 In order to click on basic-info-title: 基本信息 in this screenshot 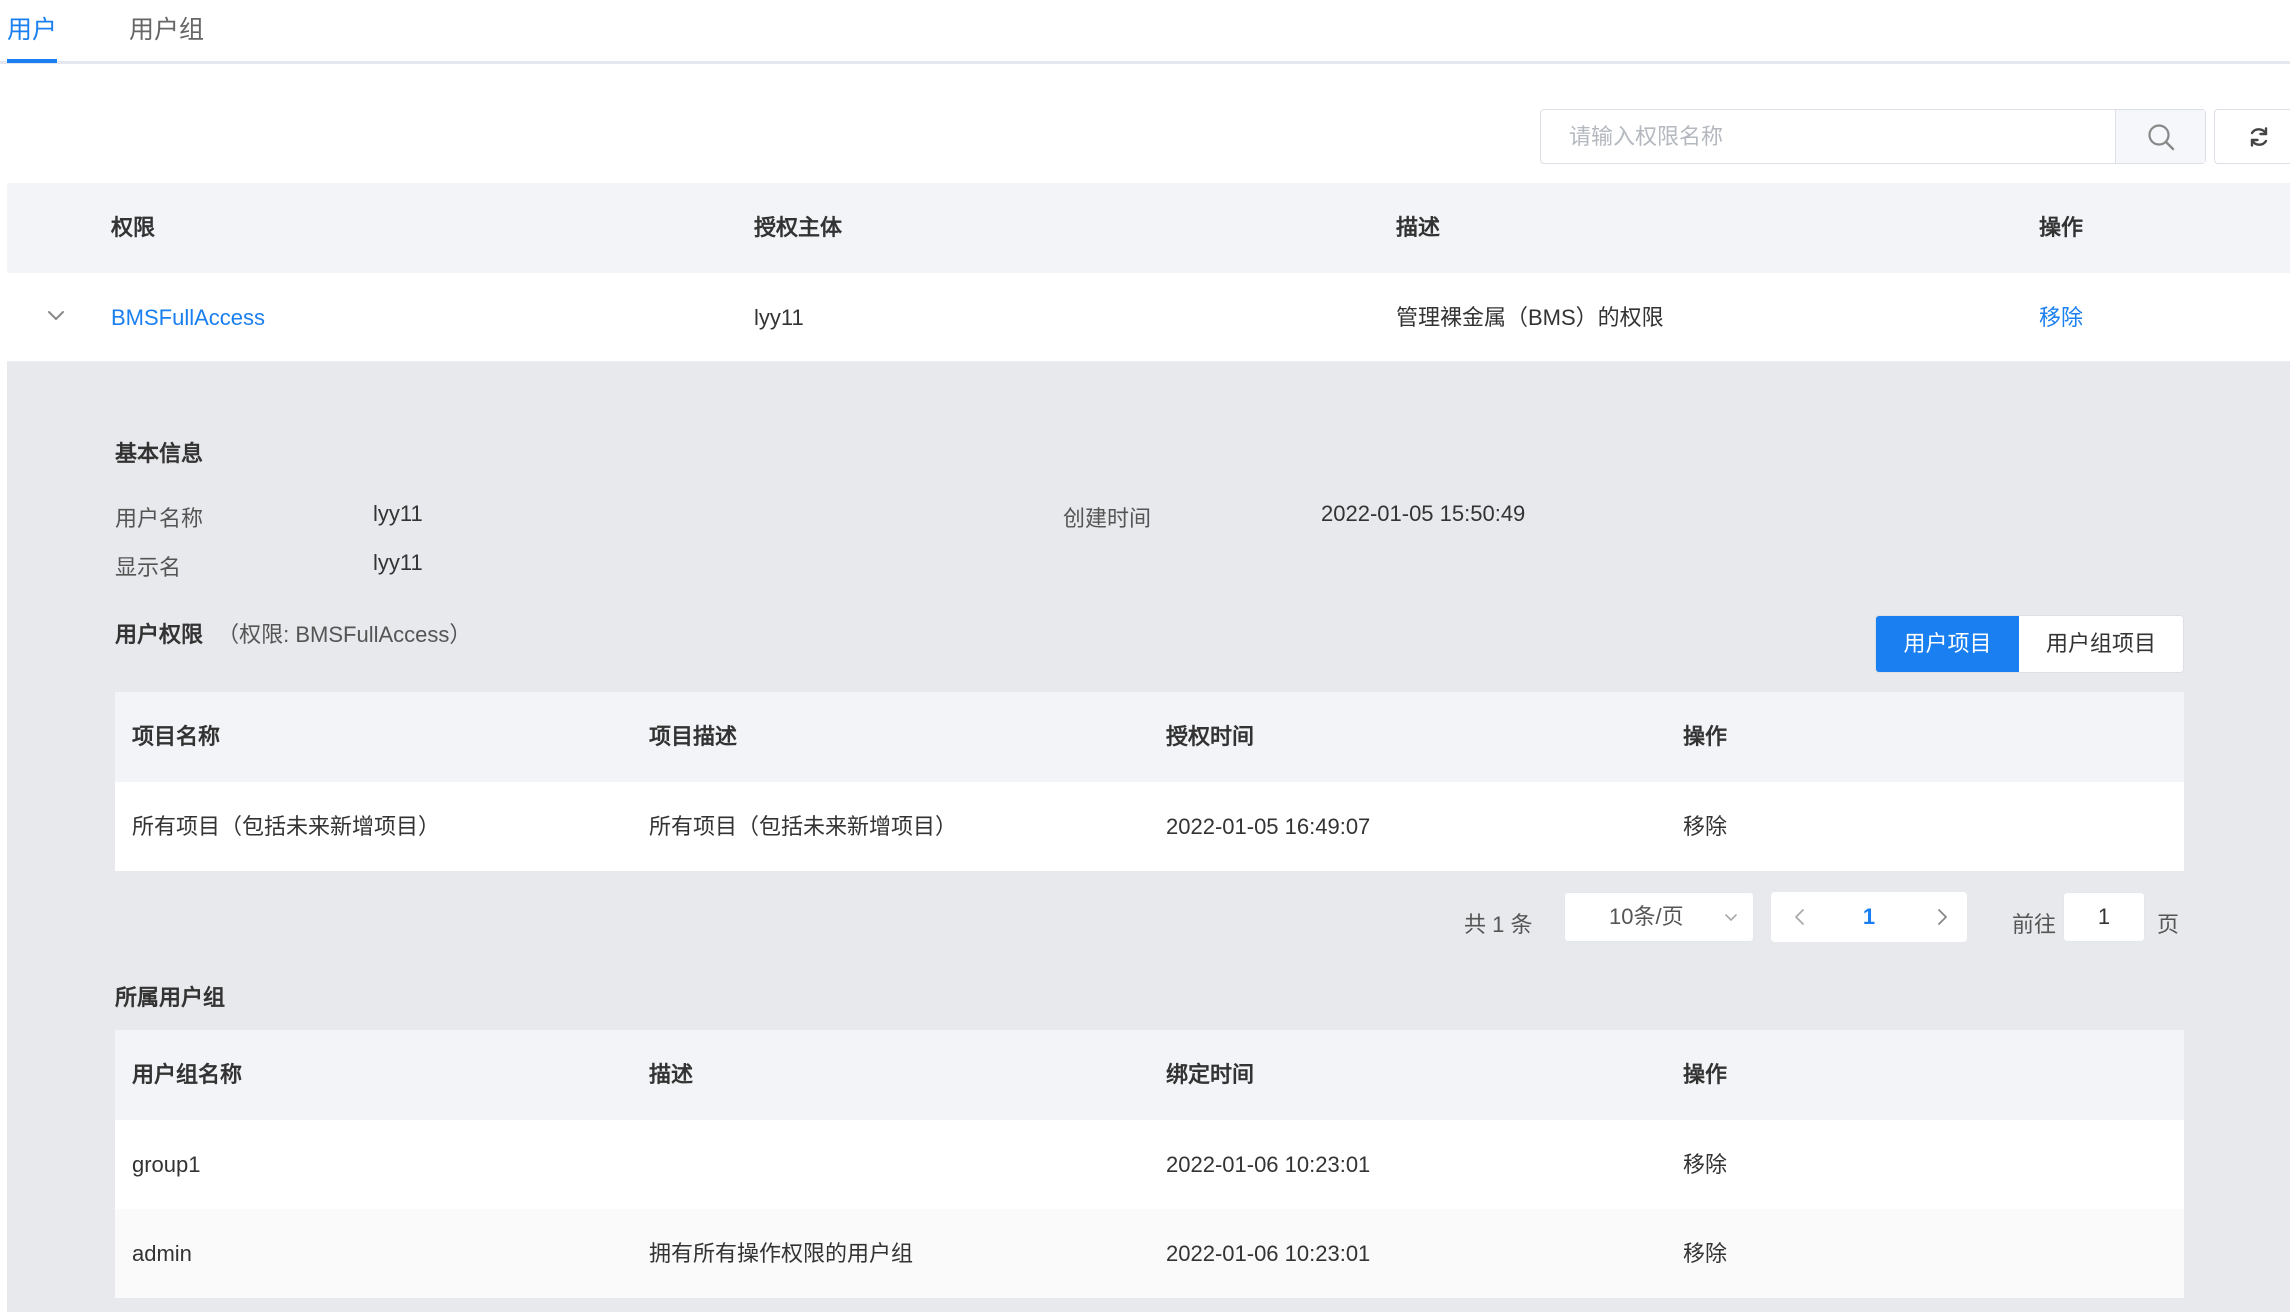, I will do `click(159, 453)`.